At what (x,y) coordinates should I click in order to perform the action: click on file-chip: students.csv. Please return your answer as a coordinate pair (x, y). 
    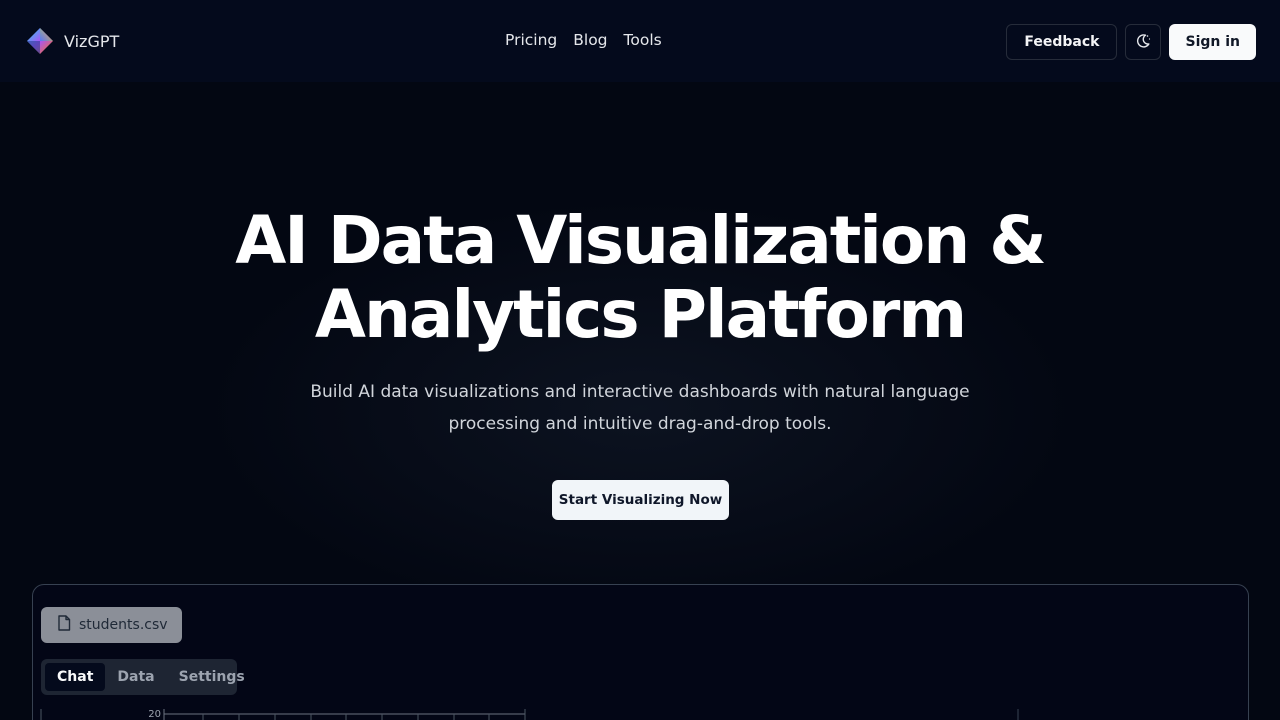
    Looking at the image, I should click on (111, 625).